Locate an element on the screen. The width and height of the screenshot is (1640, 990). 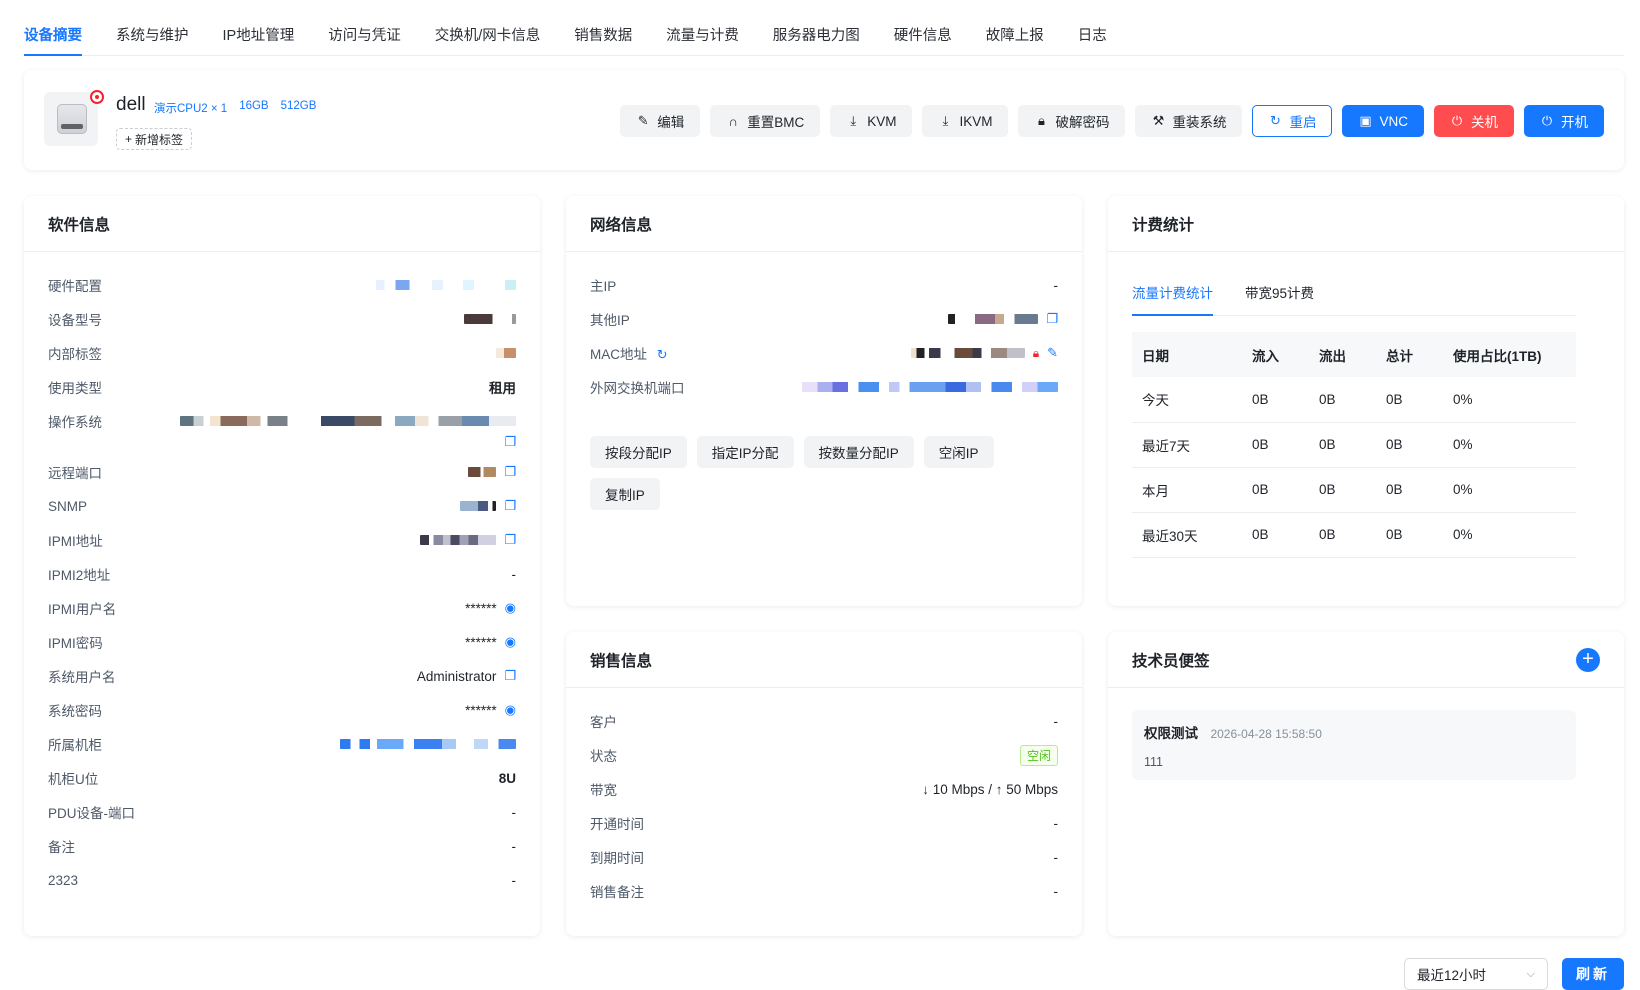
tab-fault-report: 故障上报 is located at coordinates (1015, 34).